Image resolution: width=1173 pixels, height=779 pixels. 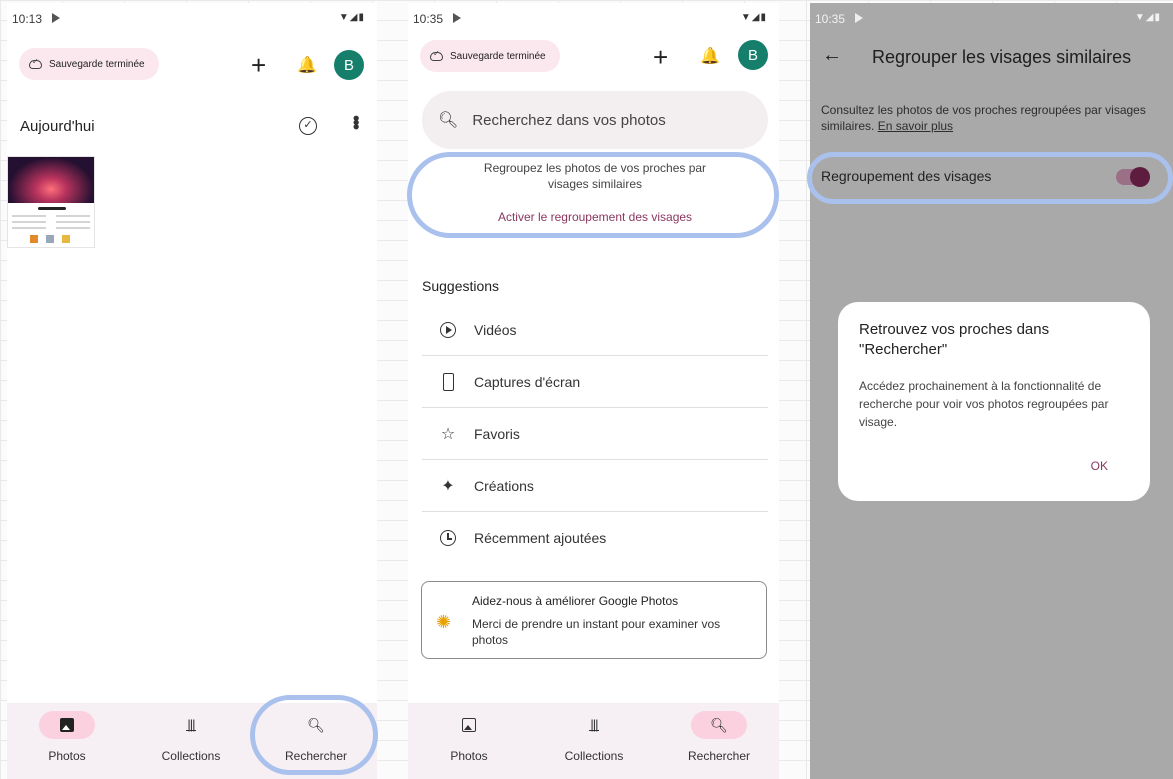 What do you see at coordinates (308, 126) in the screenshot?
I see `select-check-icon: ✓` at bounding box center [308, 126].